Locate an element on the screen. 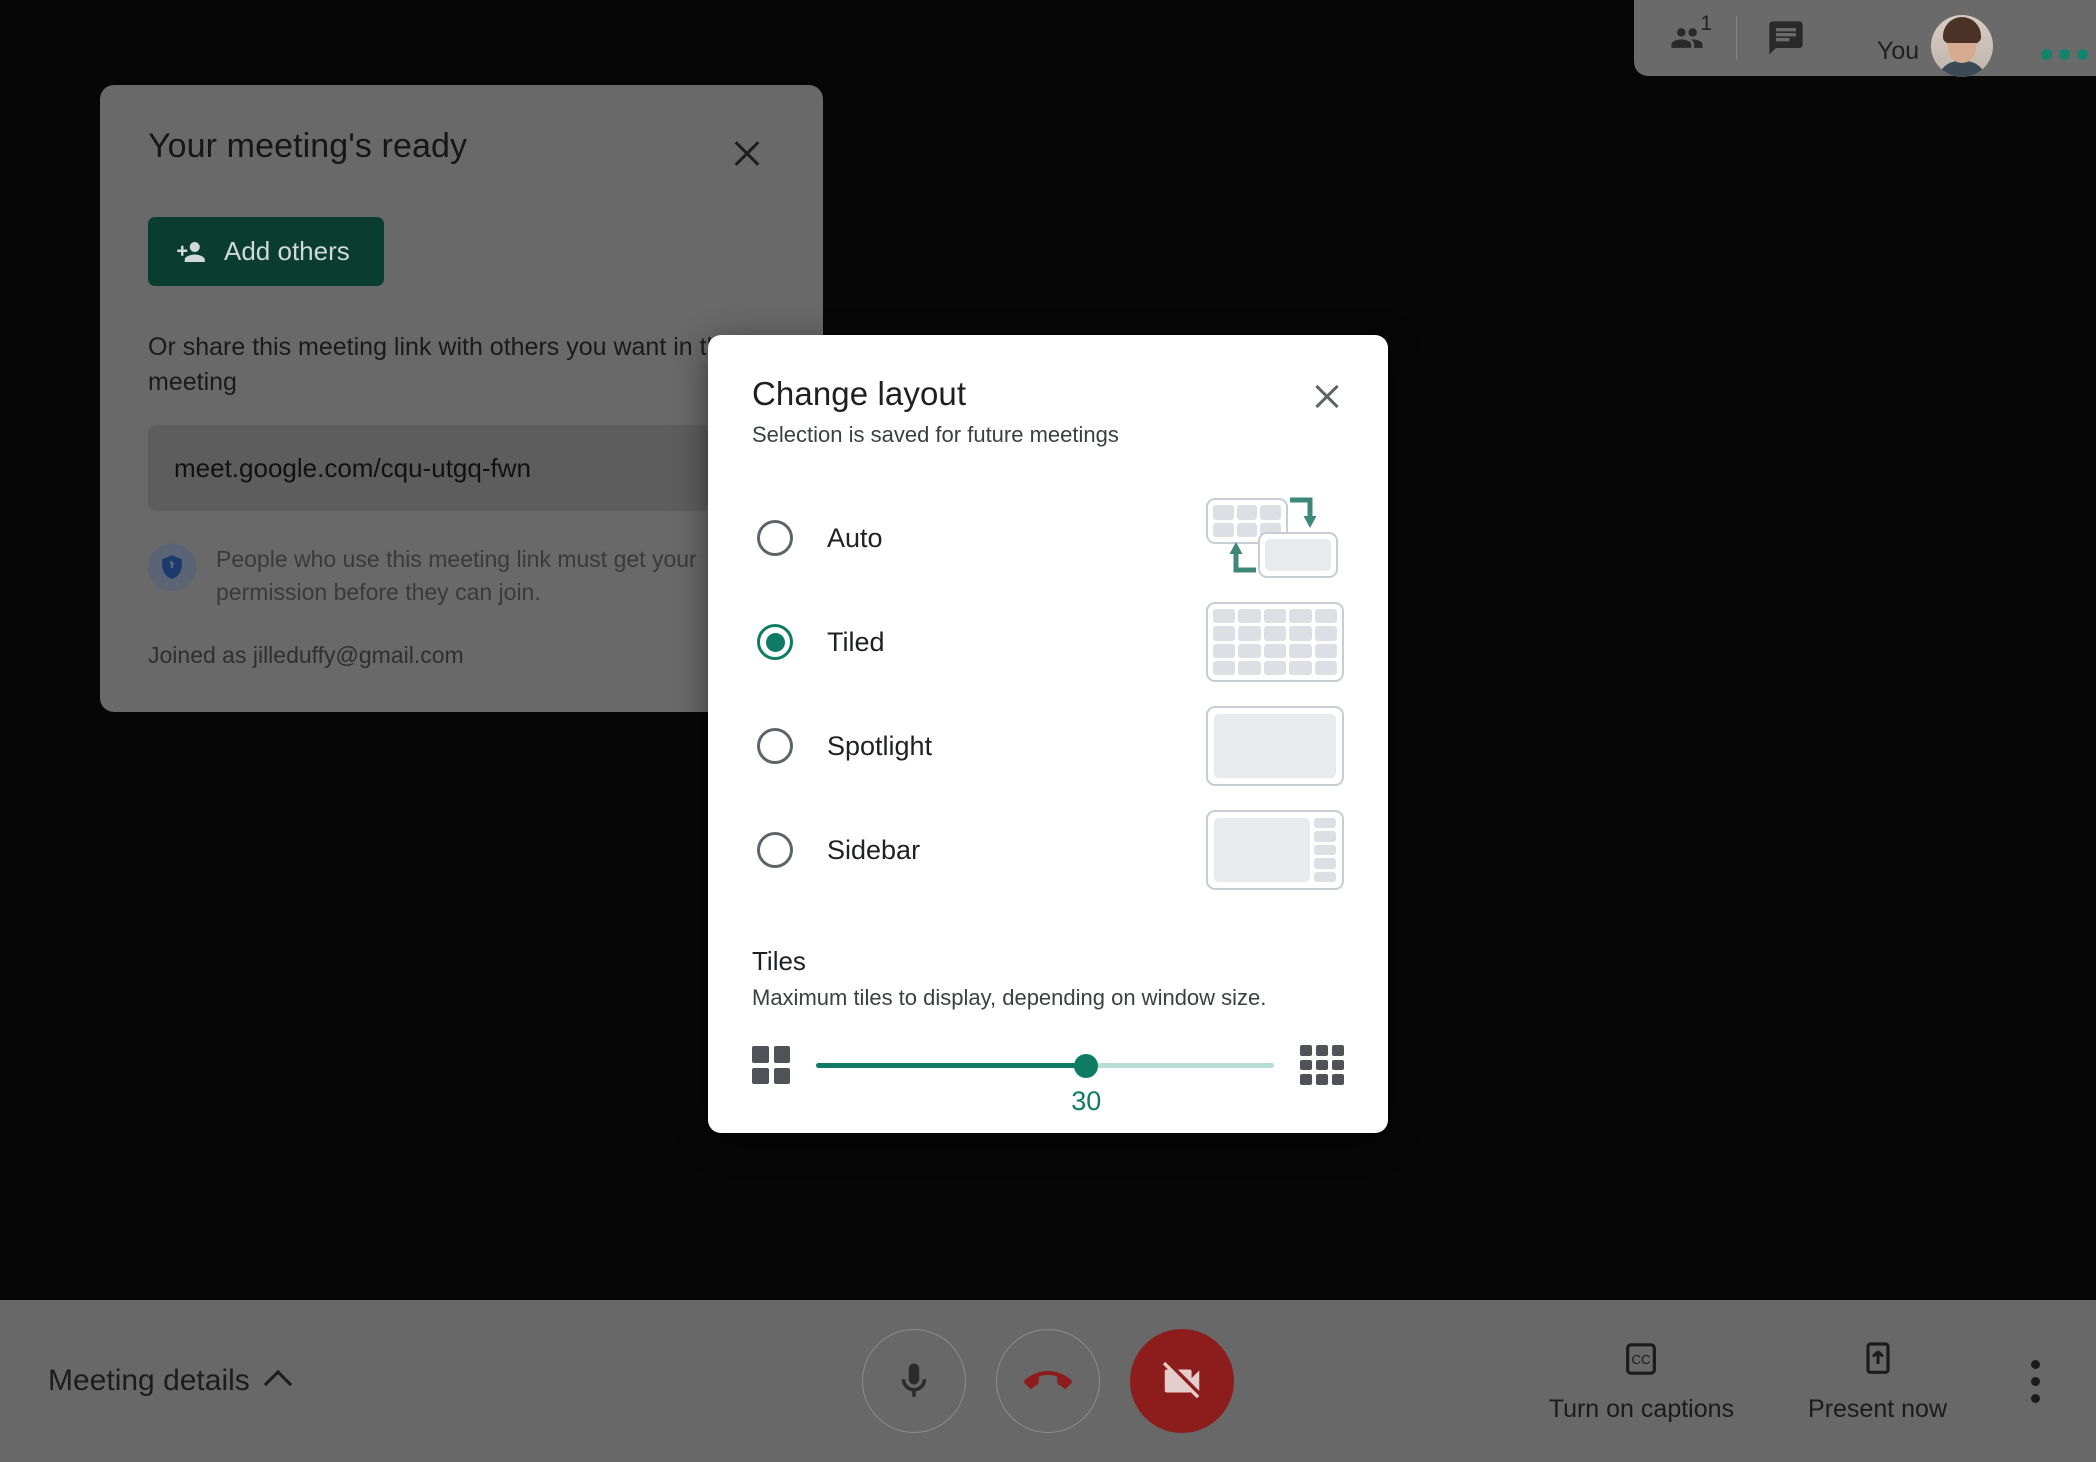  radio-spotlight is located at coordinates (775, 746).